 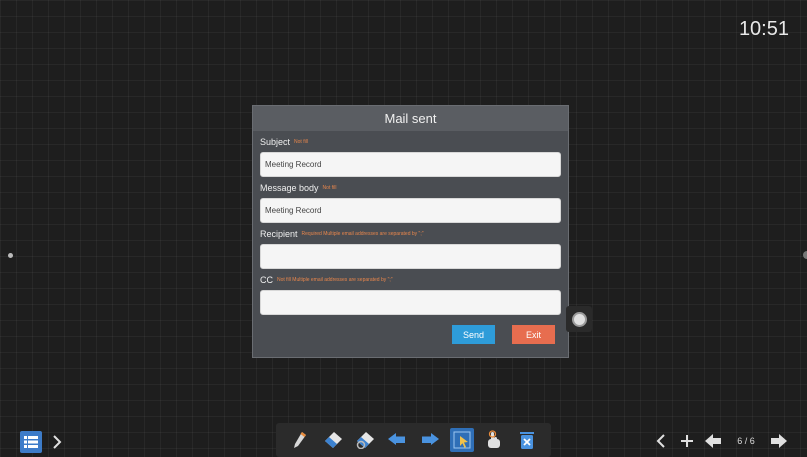 I want to click on menu-list-button, so click(x=31, y=442).